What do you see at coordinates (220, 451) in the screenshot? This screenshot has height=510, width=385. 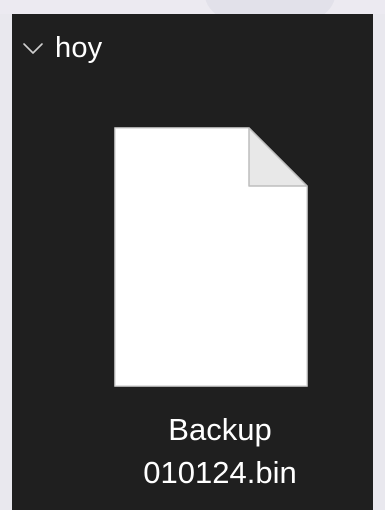 I see `file-name-label: Backup 010124.bin` at bounding box center [220, 451].